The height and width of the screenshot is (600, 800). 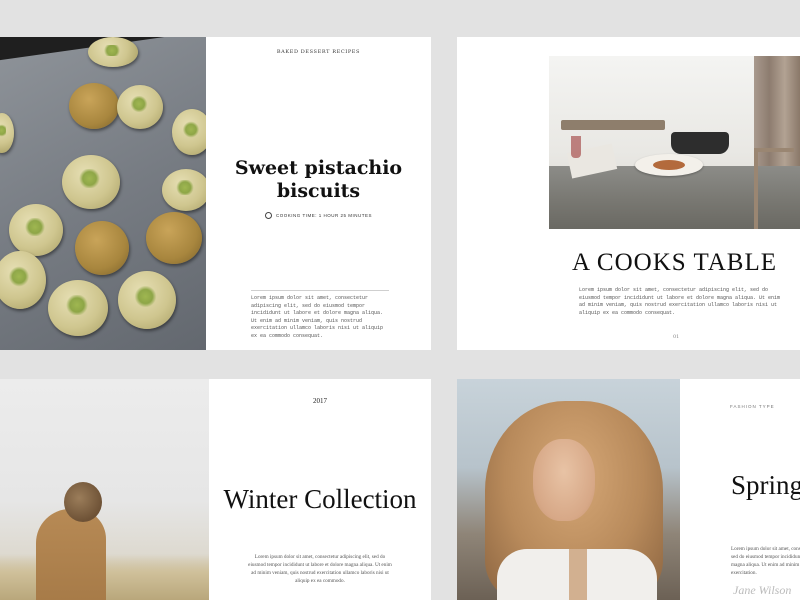 I want to click on recipe-title: Sweet pistachio biscuits, so click(x=318, y=179).